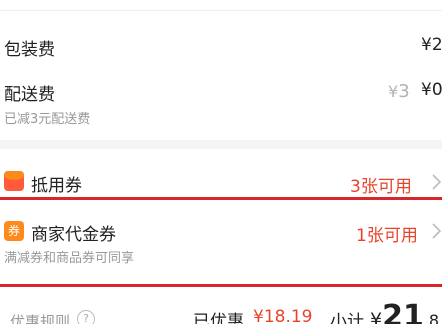 Image resolution: width=442 pixels, height=324 pixels. I want to click on subtotal-amount: ¥21.8, so click(404, 311).